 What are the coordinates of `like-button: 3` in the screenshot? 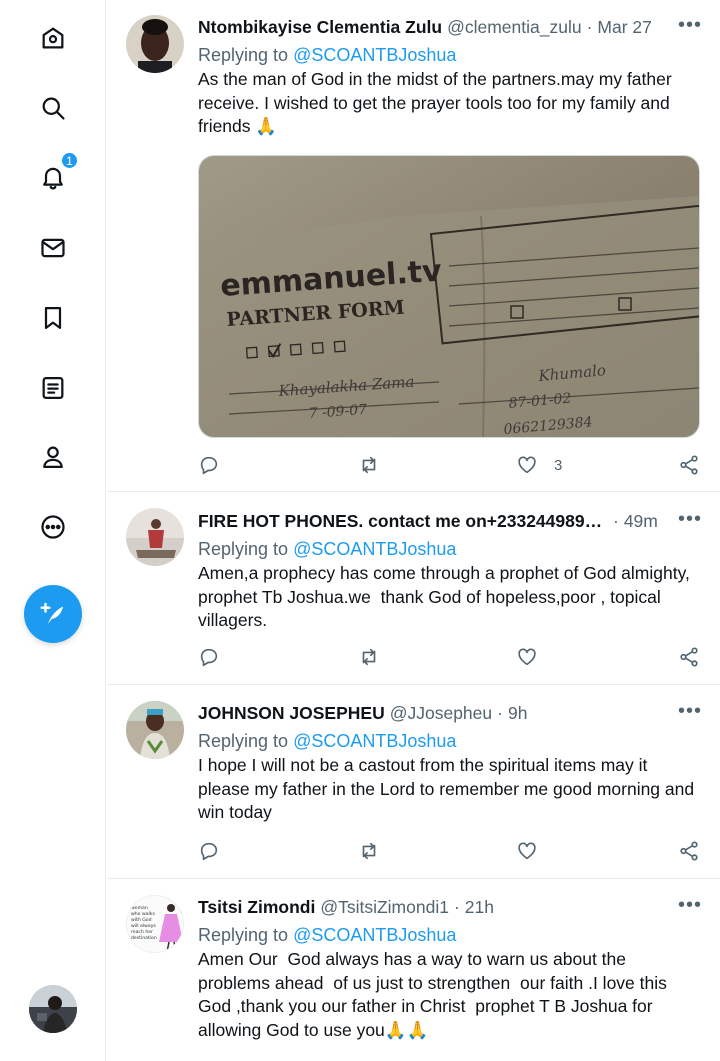 It's located at (539, 465).